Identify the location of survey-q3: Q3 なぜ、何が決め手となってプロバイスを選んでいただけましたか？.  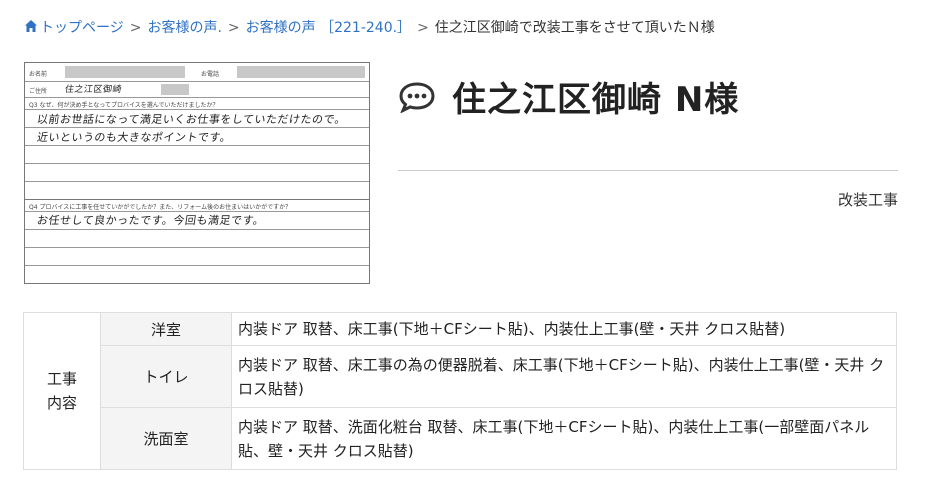
(124, 105).